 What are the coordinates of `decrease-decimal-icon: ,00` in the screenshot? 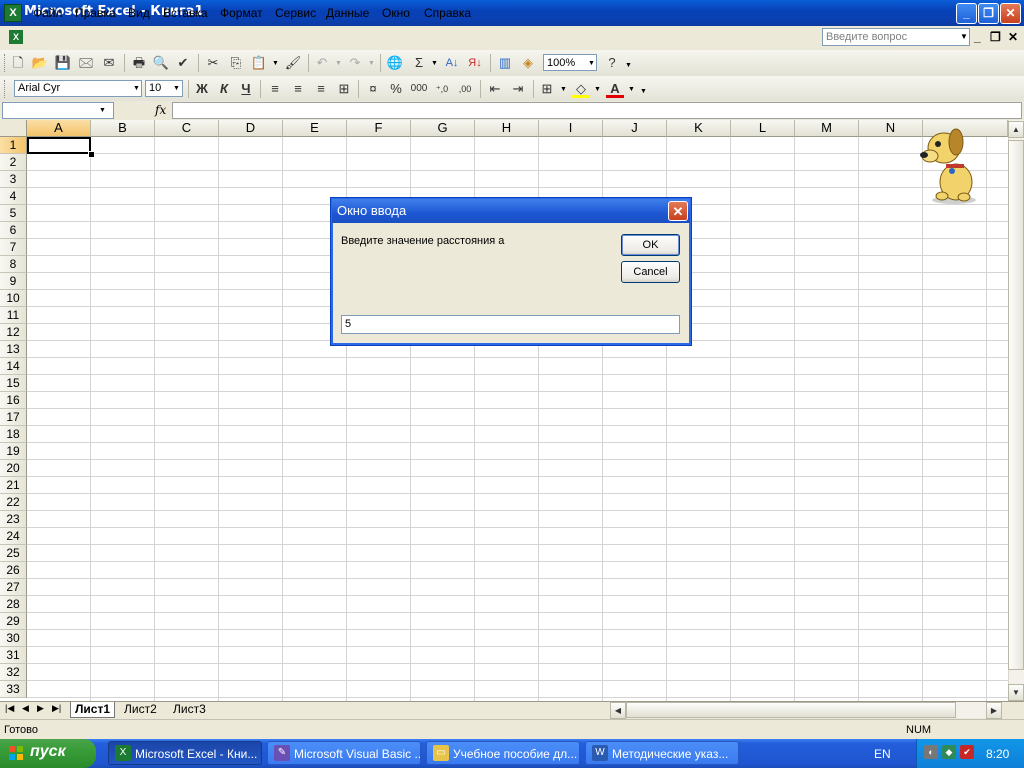 It's located at (465, 89).